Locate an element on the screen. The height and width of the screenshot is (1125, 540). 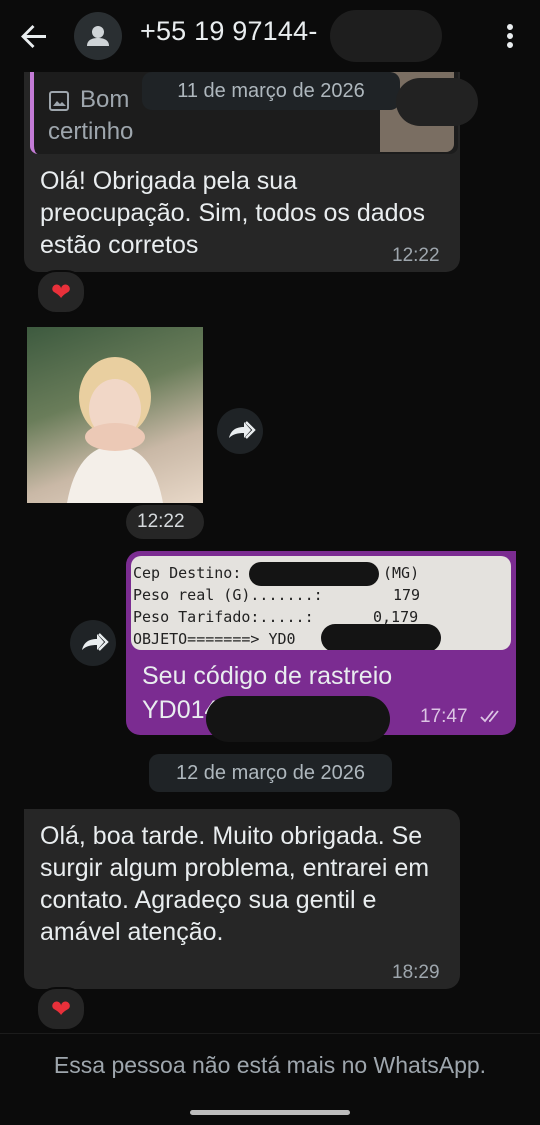
receipt-line: OBJETO=======> YD0 is located at coordinates (214, 639).